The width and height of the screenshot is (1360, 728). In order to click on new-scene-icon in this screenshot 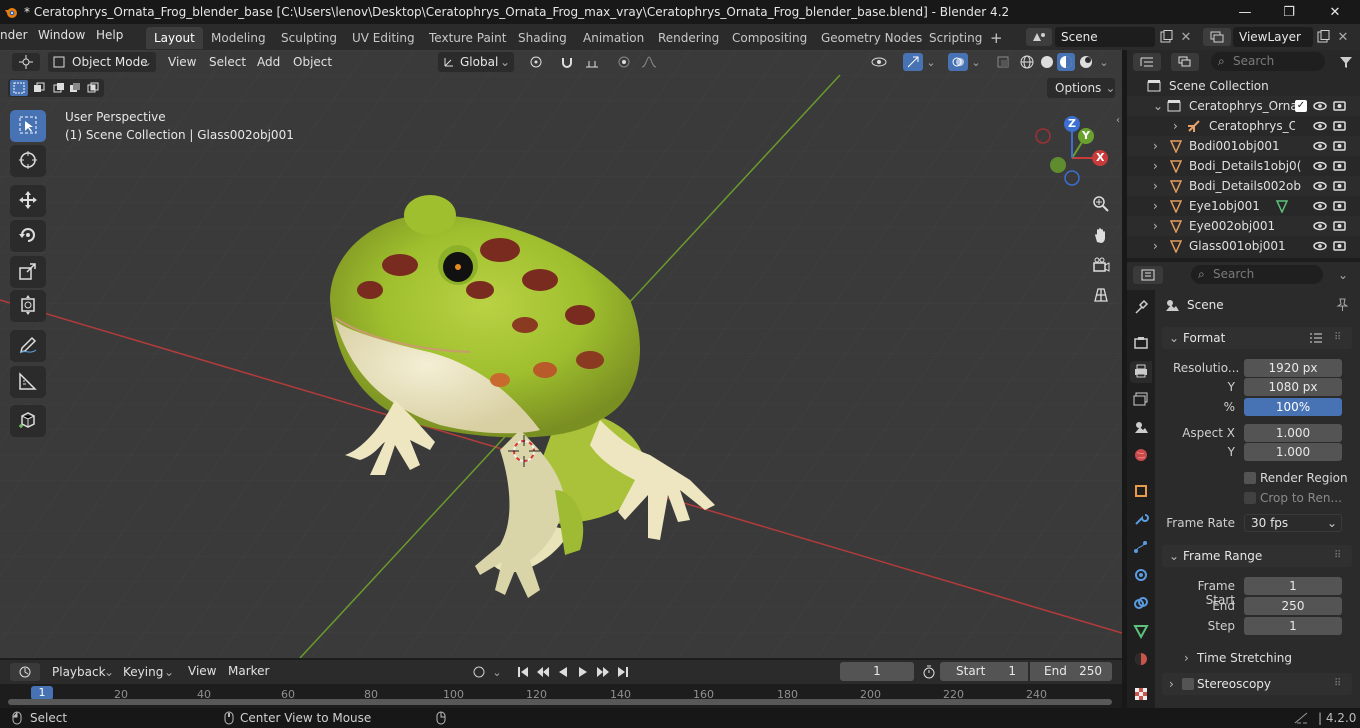, I will do `click(1166, 37)`.